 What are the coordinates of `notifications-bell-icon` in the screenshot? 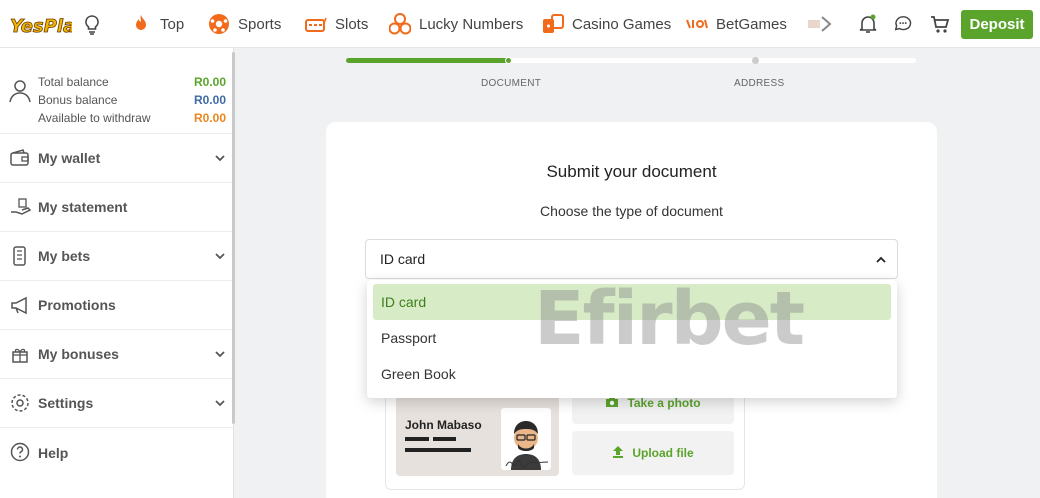 It's located at (868, 24).